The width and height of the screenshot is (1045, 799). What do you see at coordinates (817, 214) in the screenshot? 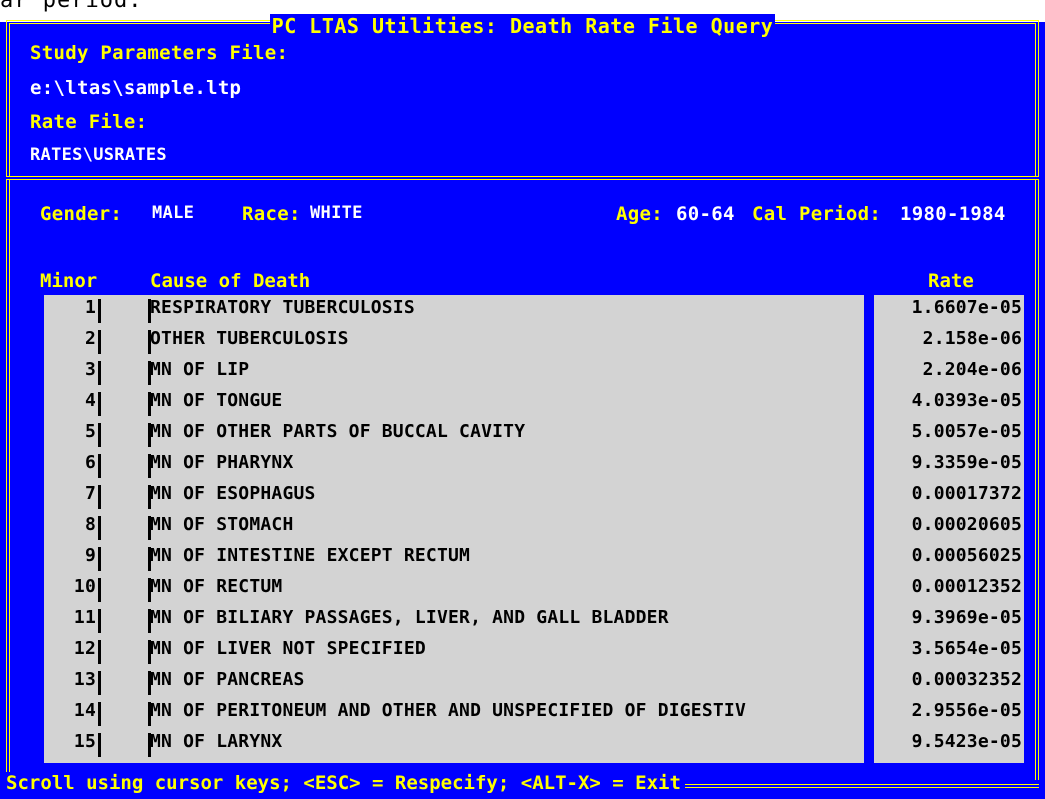
I see `cal-period-label: Cal Period:` at bounding box center [817, 214].